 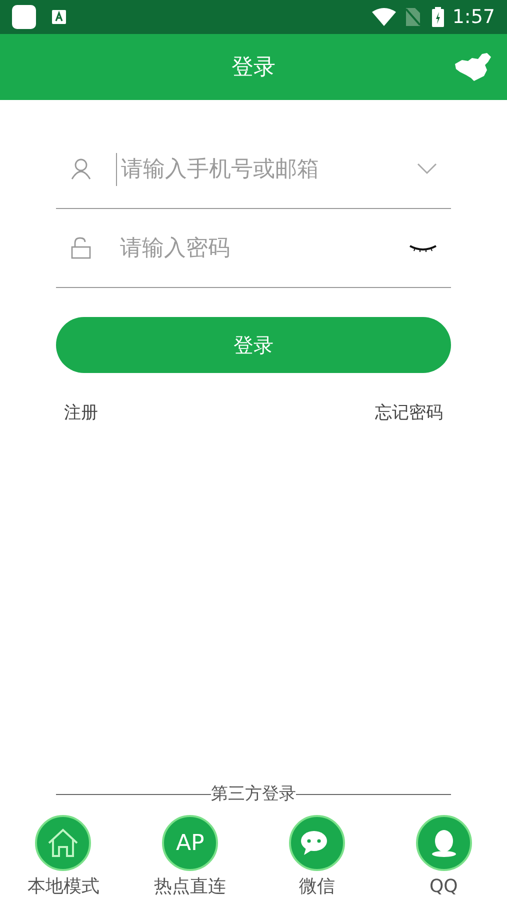 What do you see at coordinates (438, 17) in the screenshot?
I see `battery-icon` at bounding box center [438, 17].